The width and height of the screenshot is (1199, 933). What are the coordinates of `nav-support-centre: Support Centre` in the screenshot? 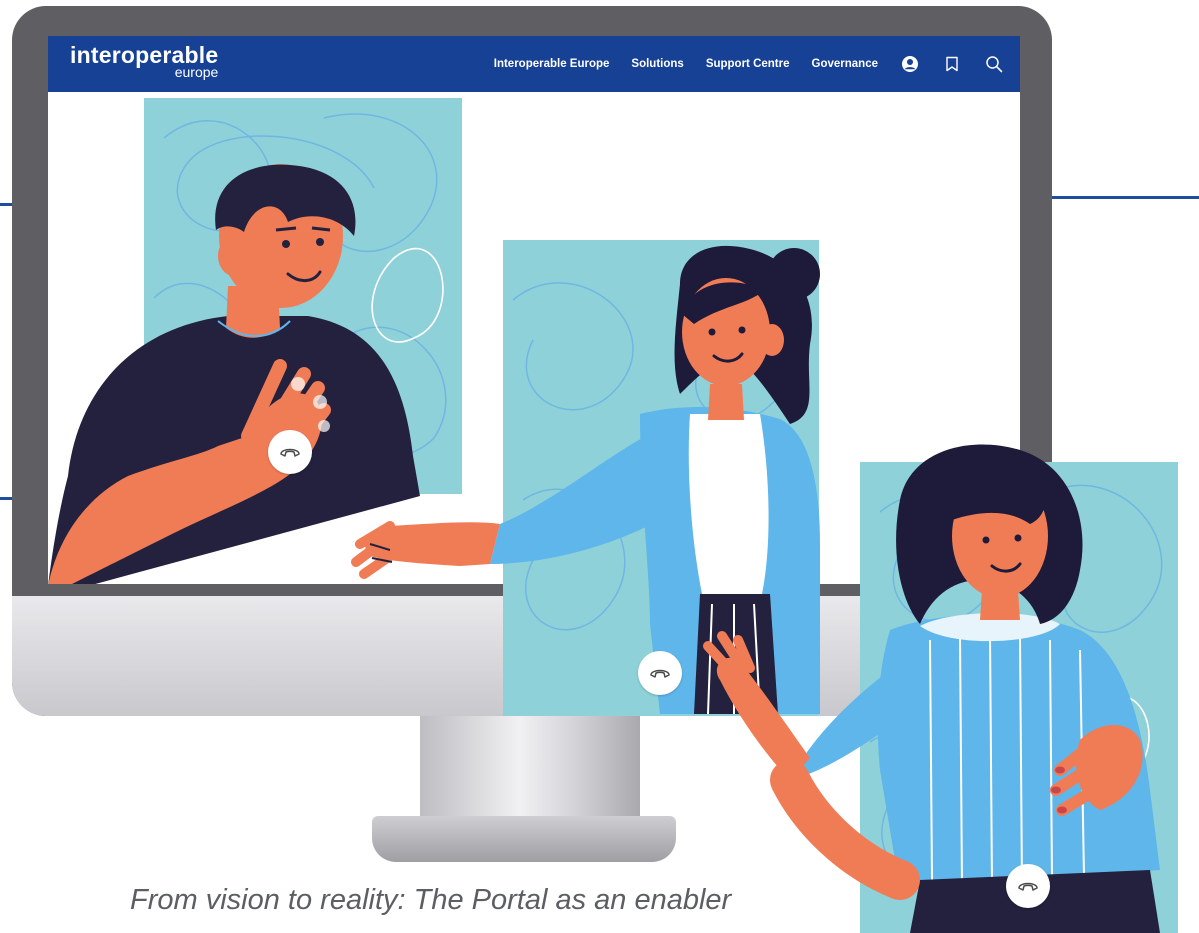 It's located at (748, 64).